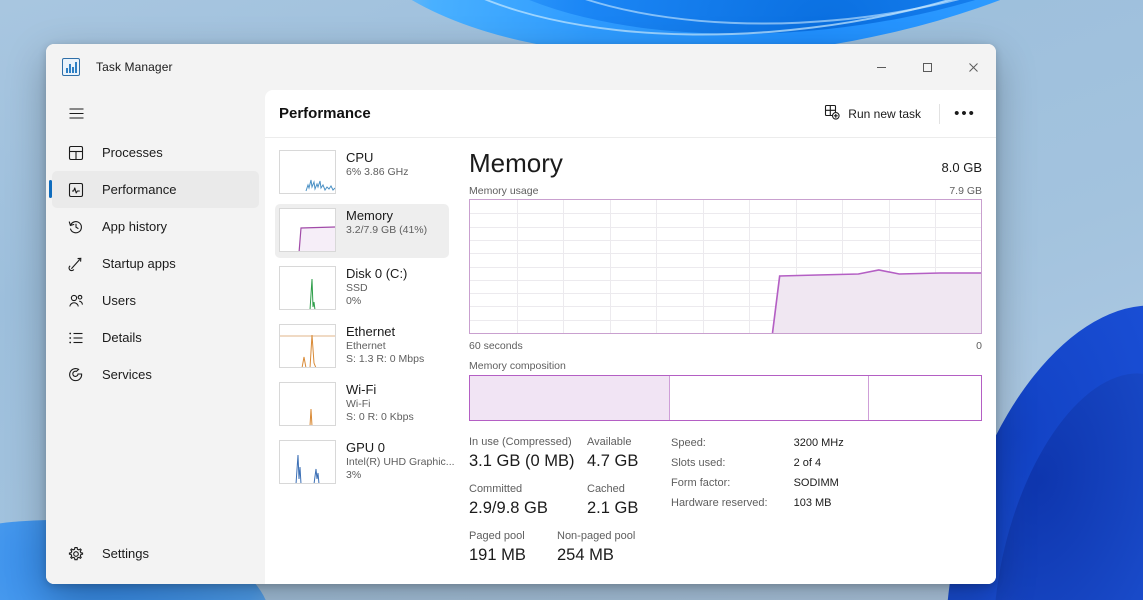 Image resolution: width=1143 pixels, height=600 pixels. What do you see at coordinates (965, 191) in the screenshot?
I see `graph-max-label: 7.9 GB` at bounding box center [965, 191].